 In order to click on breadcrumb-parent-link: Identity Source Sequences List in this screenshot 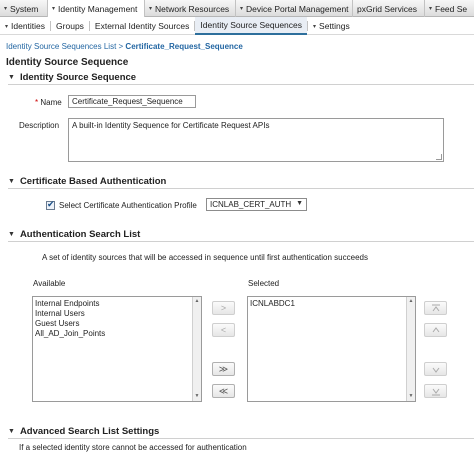, I will do `click(61, 46)`.